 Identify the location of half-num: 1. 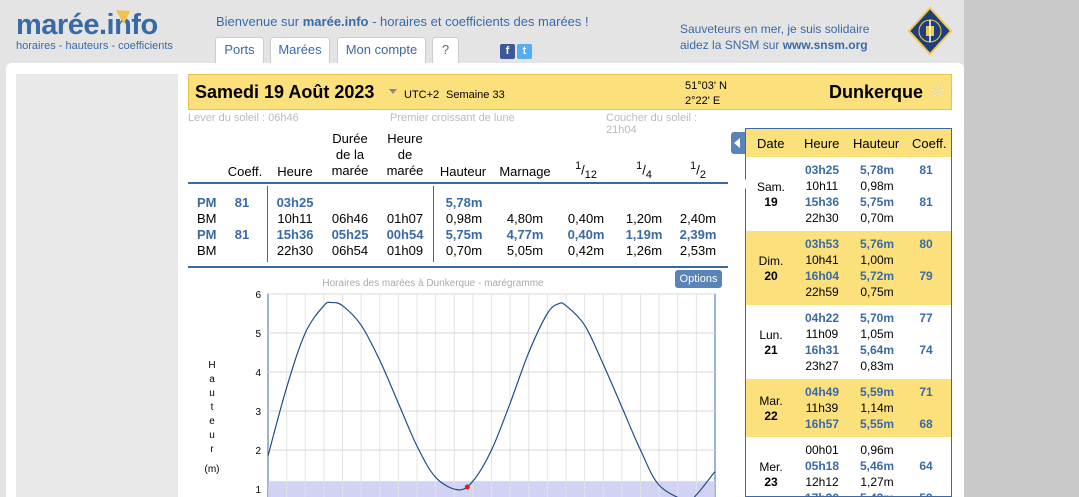
(693, 166).